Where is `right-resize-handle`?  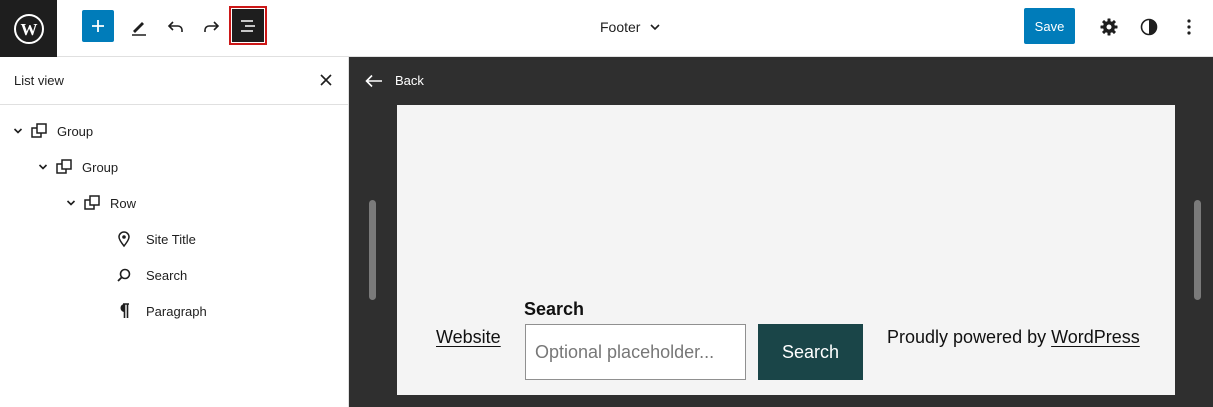 right-resize-handle is located at coordinates (1197, 250).